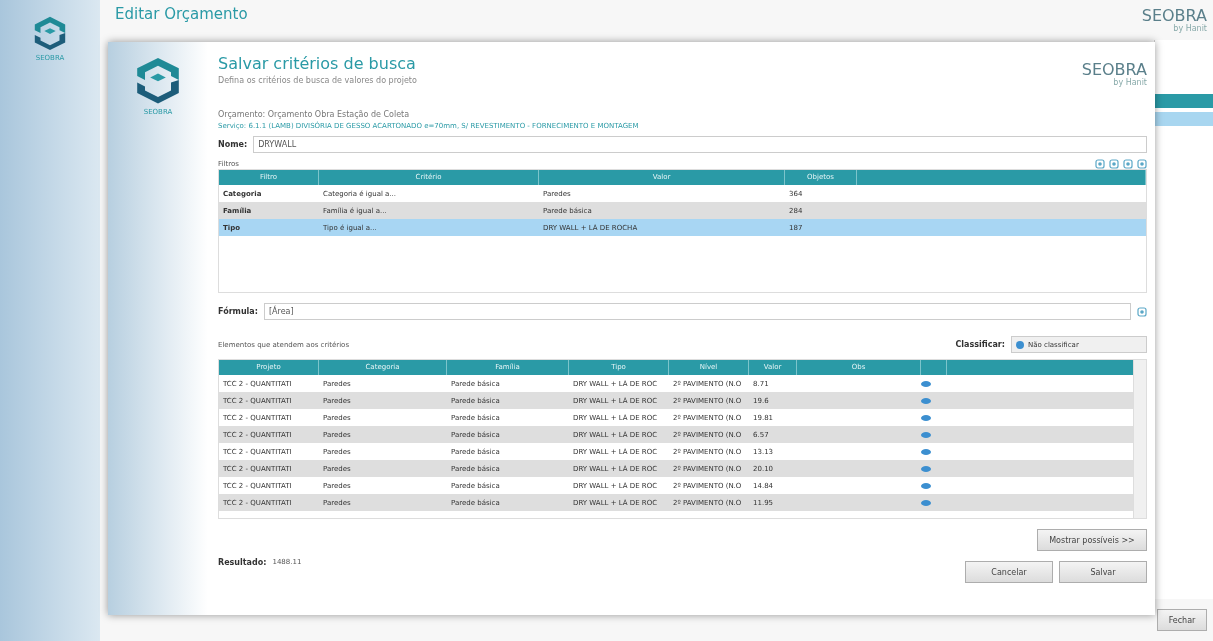 This screenshot has width=1213, height=641. I want to click on show-possible-button: Mostrar possíveis >>, so click(1092, 540).